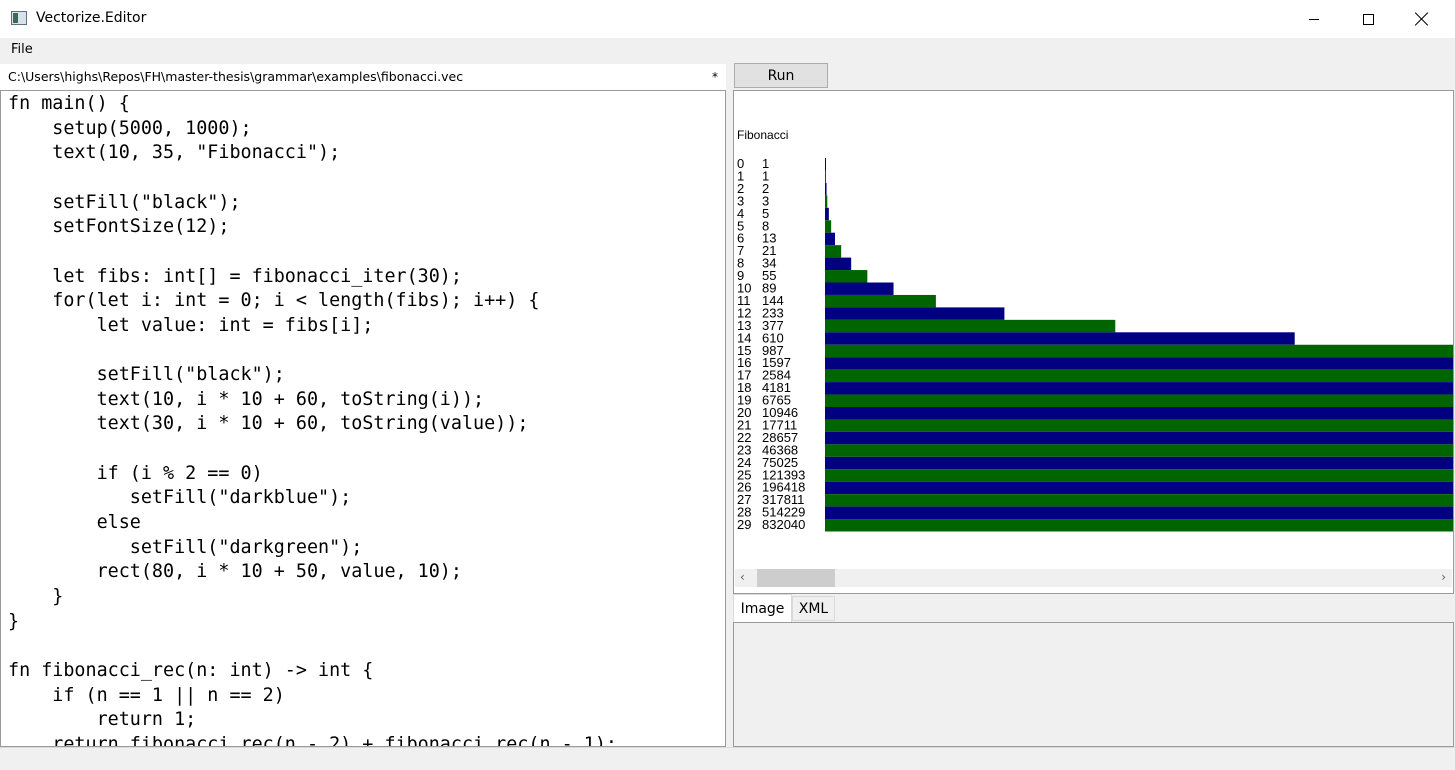 The width and height of the screenshot is (1455, 770). I want to click on menu-file: File, so click(22, 49).